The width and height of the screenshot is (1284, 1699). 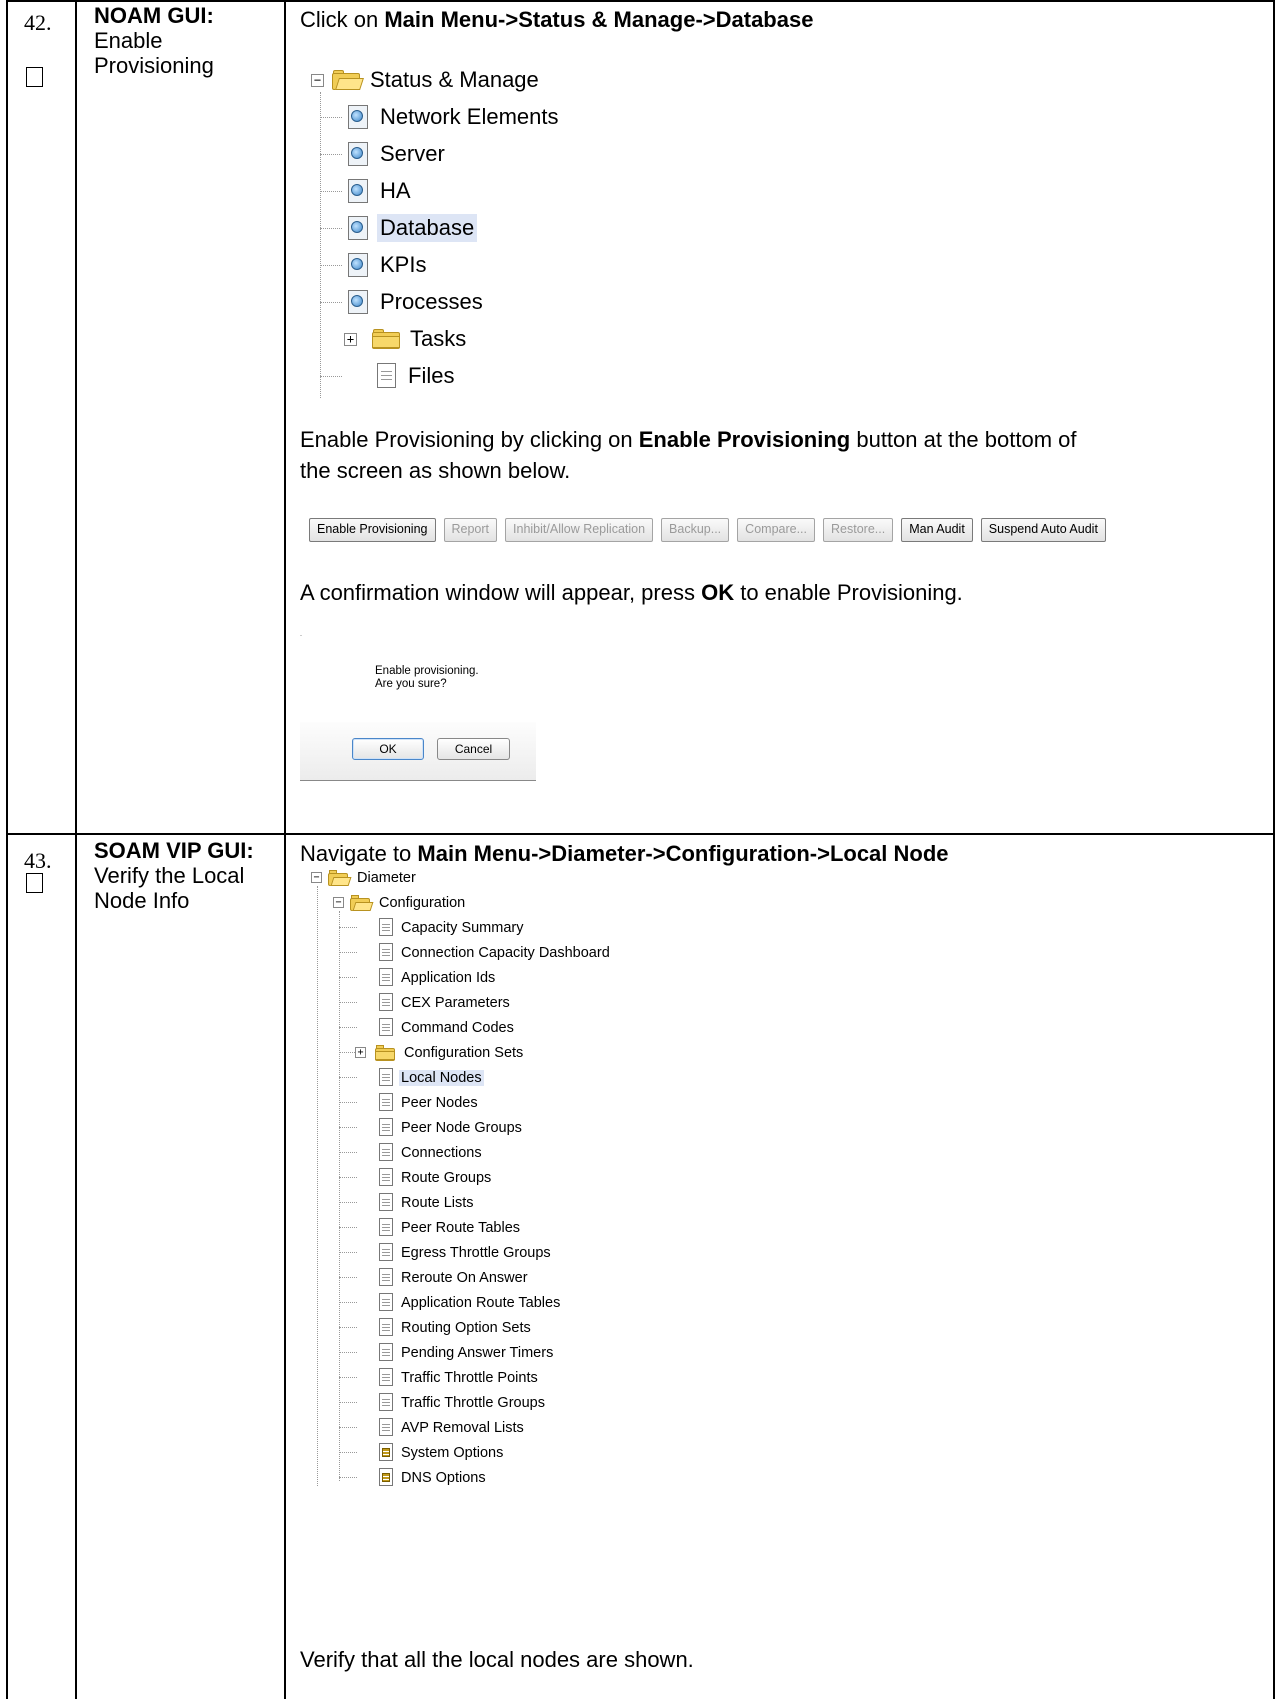 I want to click on instruction-text: Navigate to, so click(x=359, y=853).